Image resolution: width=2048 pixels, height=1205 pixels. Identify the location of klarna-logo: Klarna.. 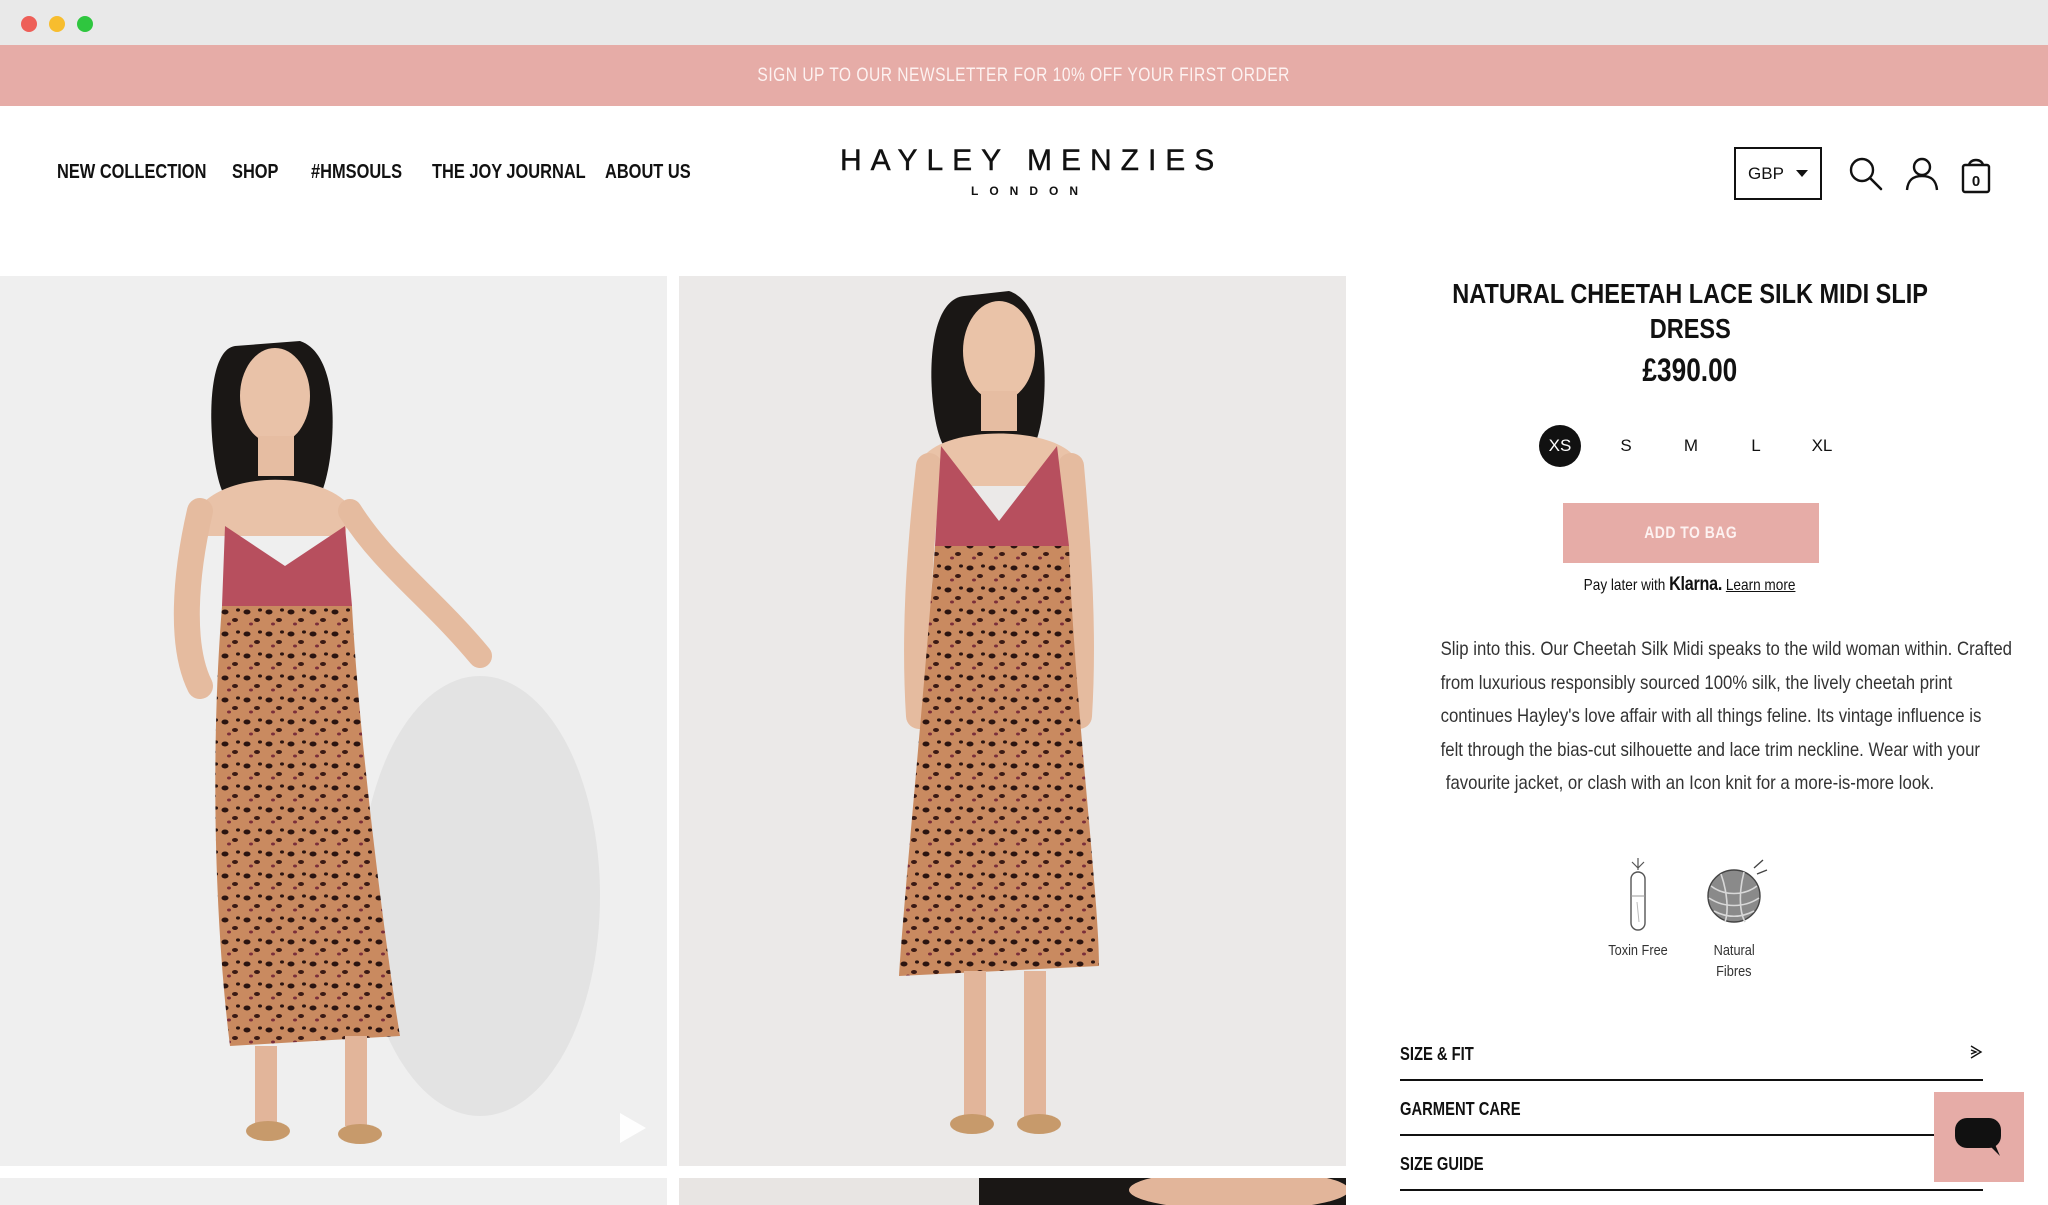
(1696, 584).